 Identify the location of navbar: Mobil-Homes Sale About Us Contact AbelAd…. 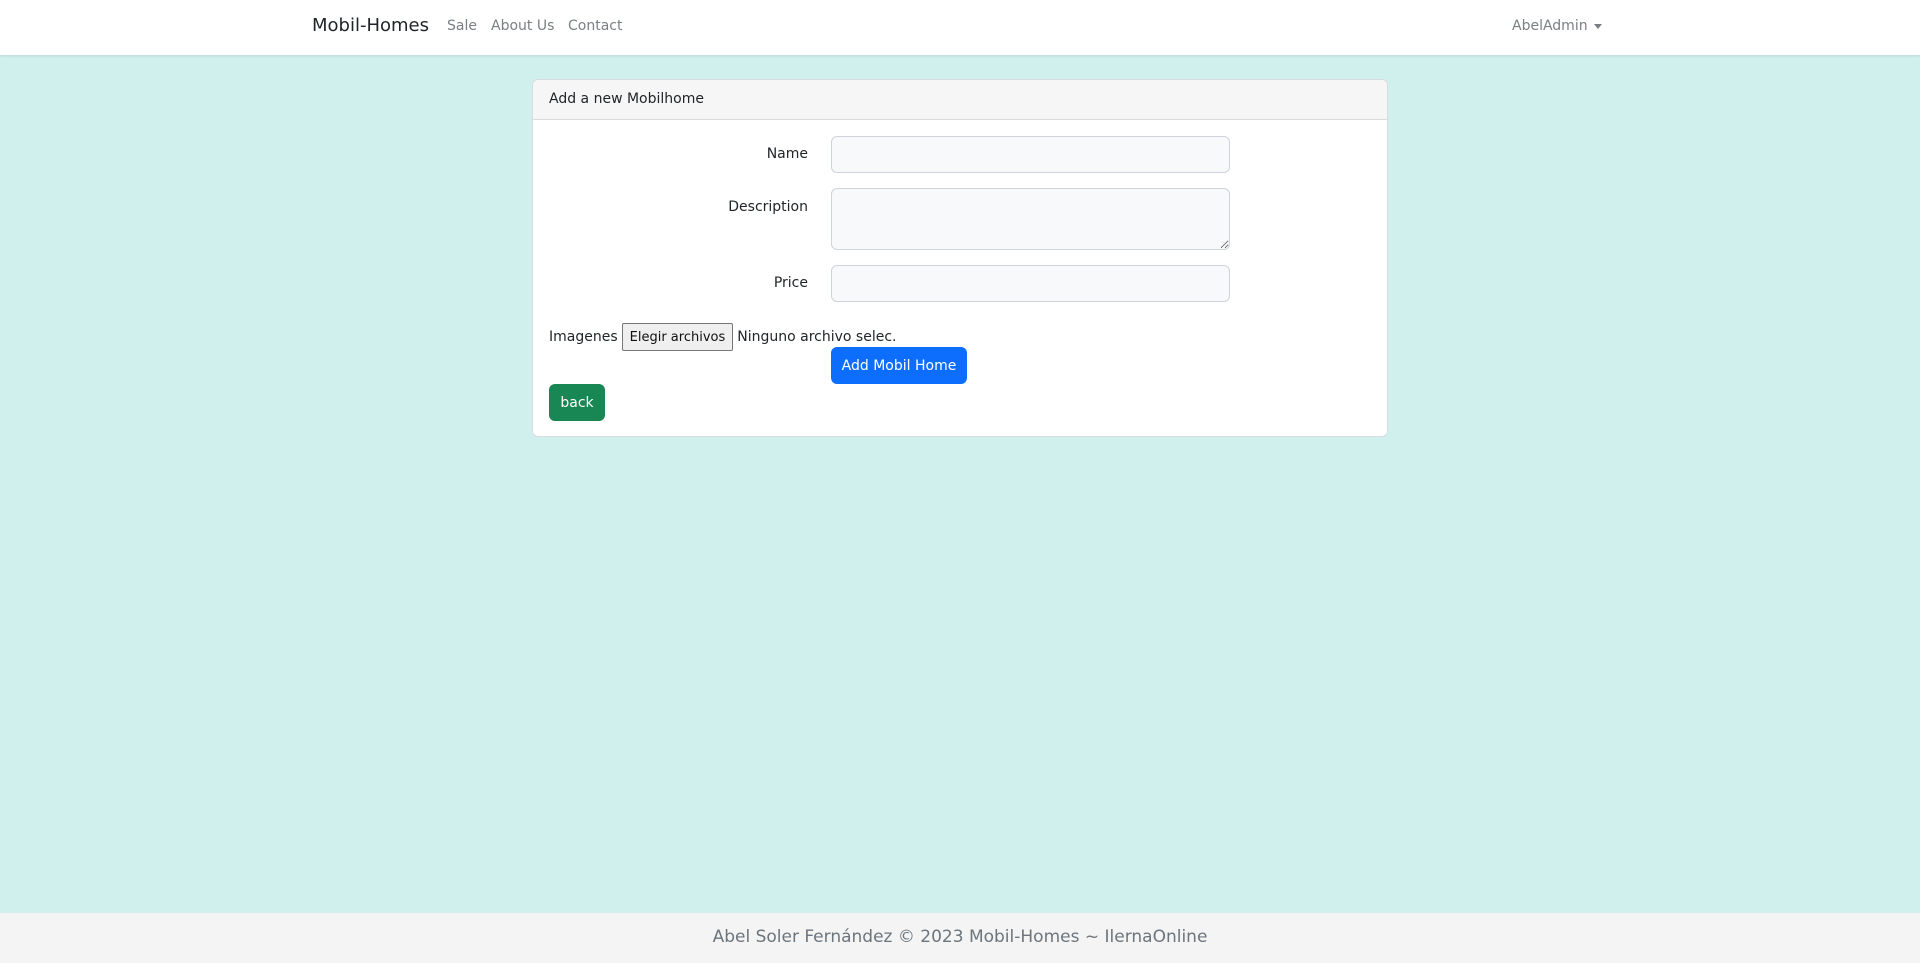
(960, 27).